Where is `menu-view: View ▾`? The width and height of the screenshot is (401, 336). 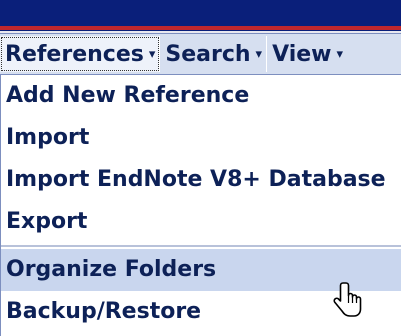 menu-view: View ▾ is located at coordinates (307, 54).